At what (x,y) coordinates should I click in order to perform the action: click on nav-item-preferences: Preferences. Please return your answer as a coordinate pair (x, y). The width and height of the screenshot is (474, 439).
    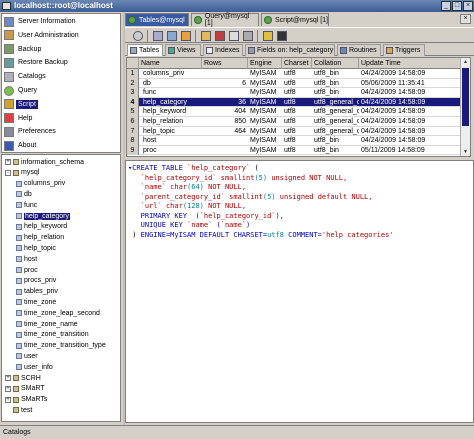
    Looking at the image, I should click on (61, 131).